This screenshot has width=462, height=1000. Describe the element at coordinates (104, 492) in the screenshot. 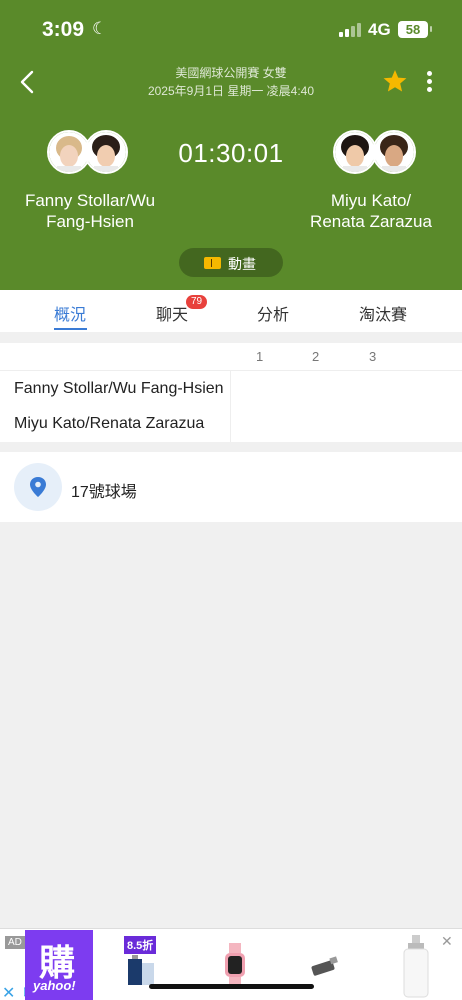

I see `venue-name: 17號球場` at that location.